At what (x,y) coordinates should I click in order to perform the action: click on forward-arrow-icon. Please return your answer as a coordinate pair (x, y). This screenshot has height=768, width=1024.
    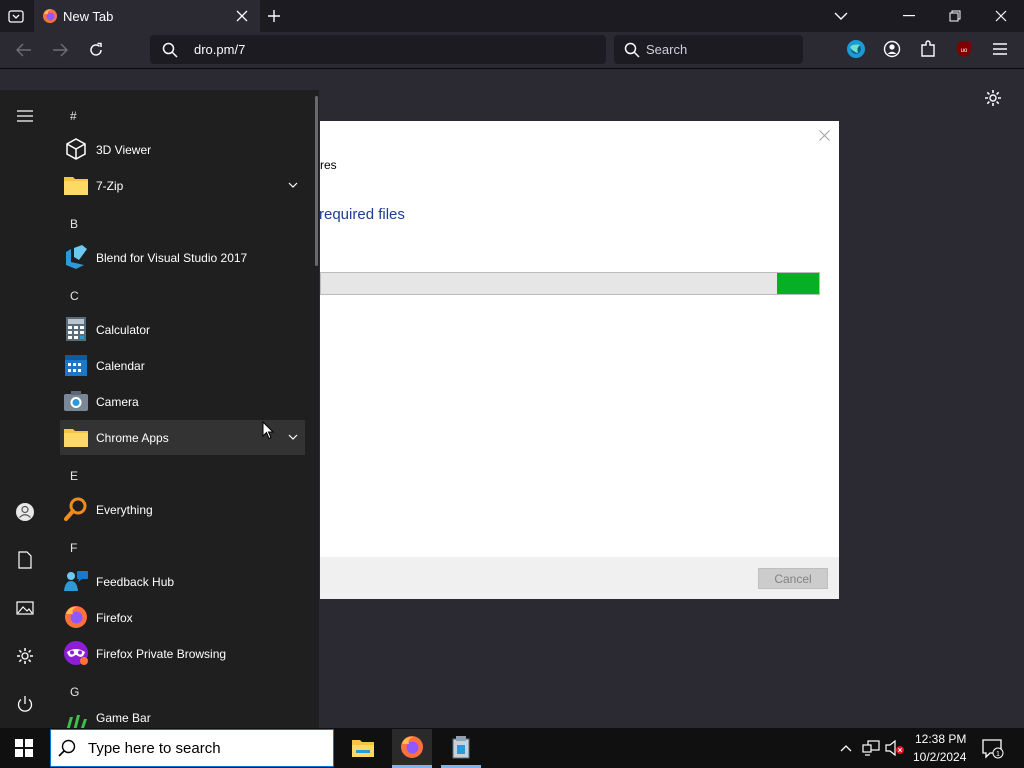
    Looking at the image, I should click on (60, 50).